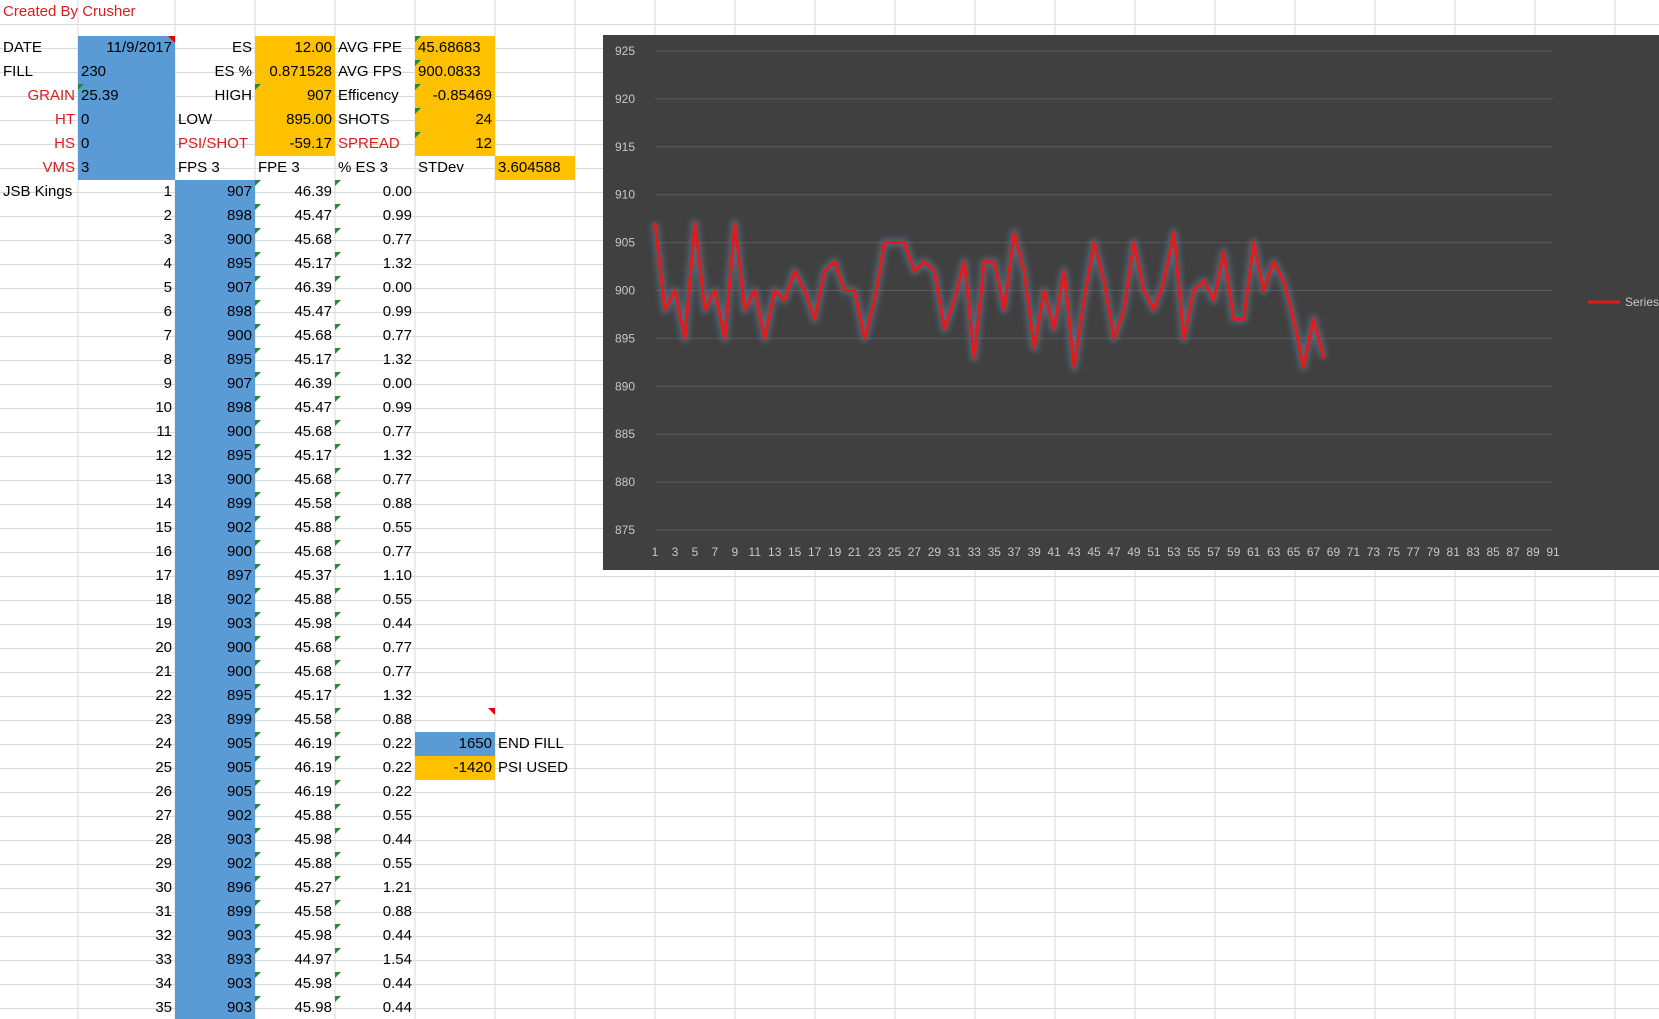 This screenshot has width=1659, height=1019. What do you see at coordinates (126, 528) in the screenshot?
I see `shot-number: 15` at bounding box center [126, 528].